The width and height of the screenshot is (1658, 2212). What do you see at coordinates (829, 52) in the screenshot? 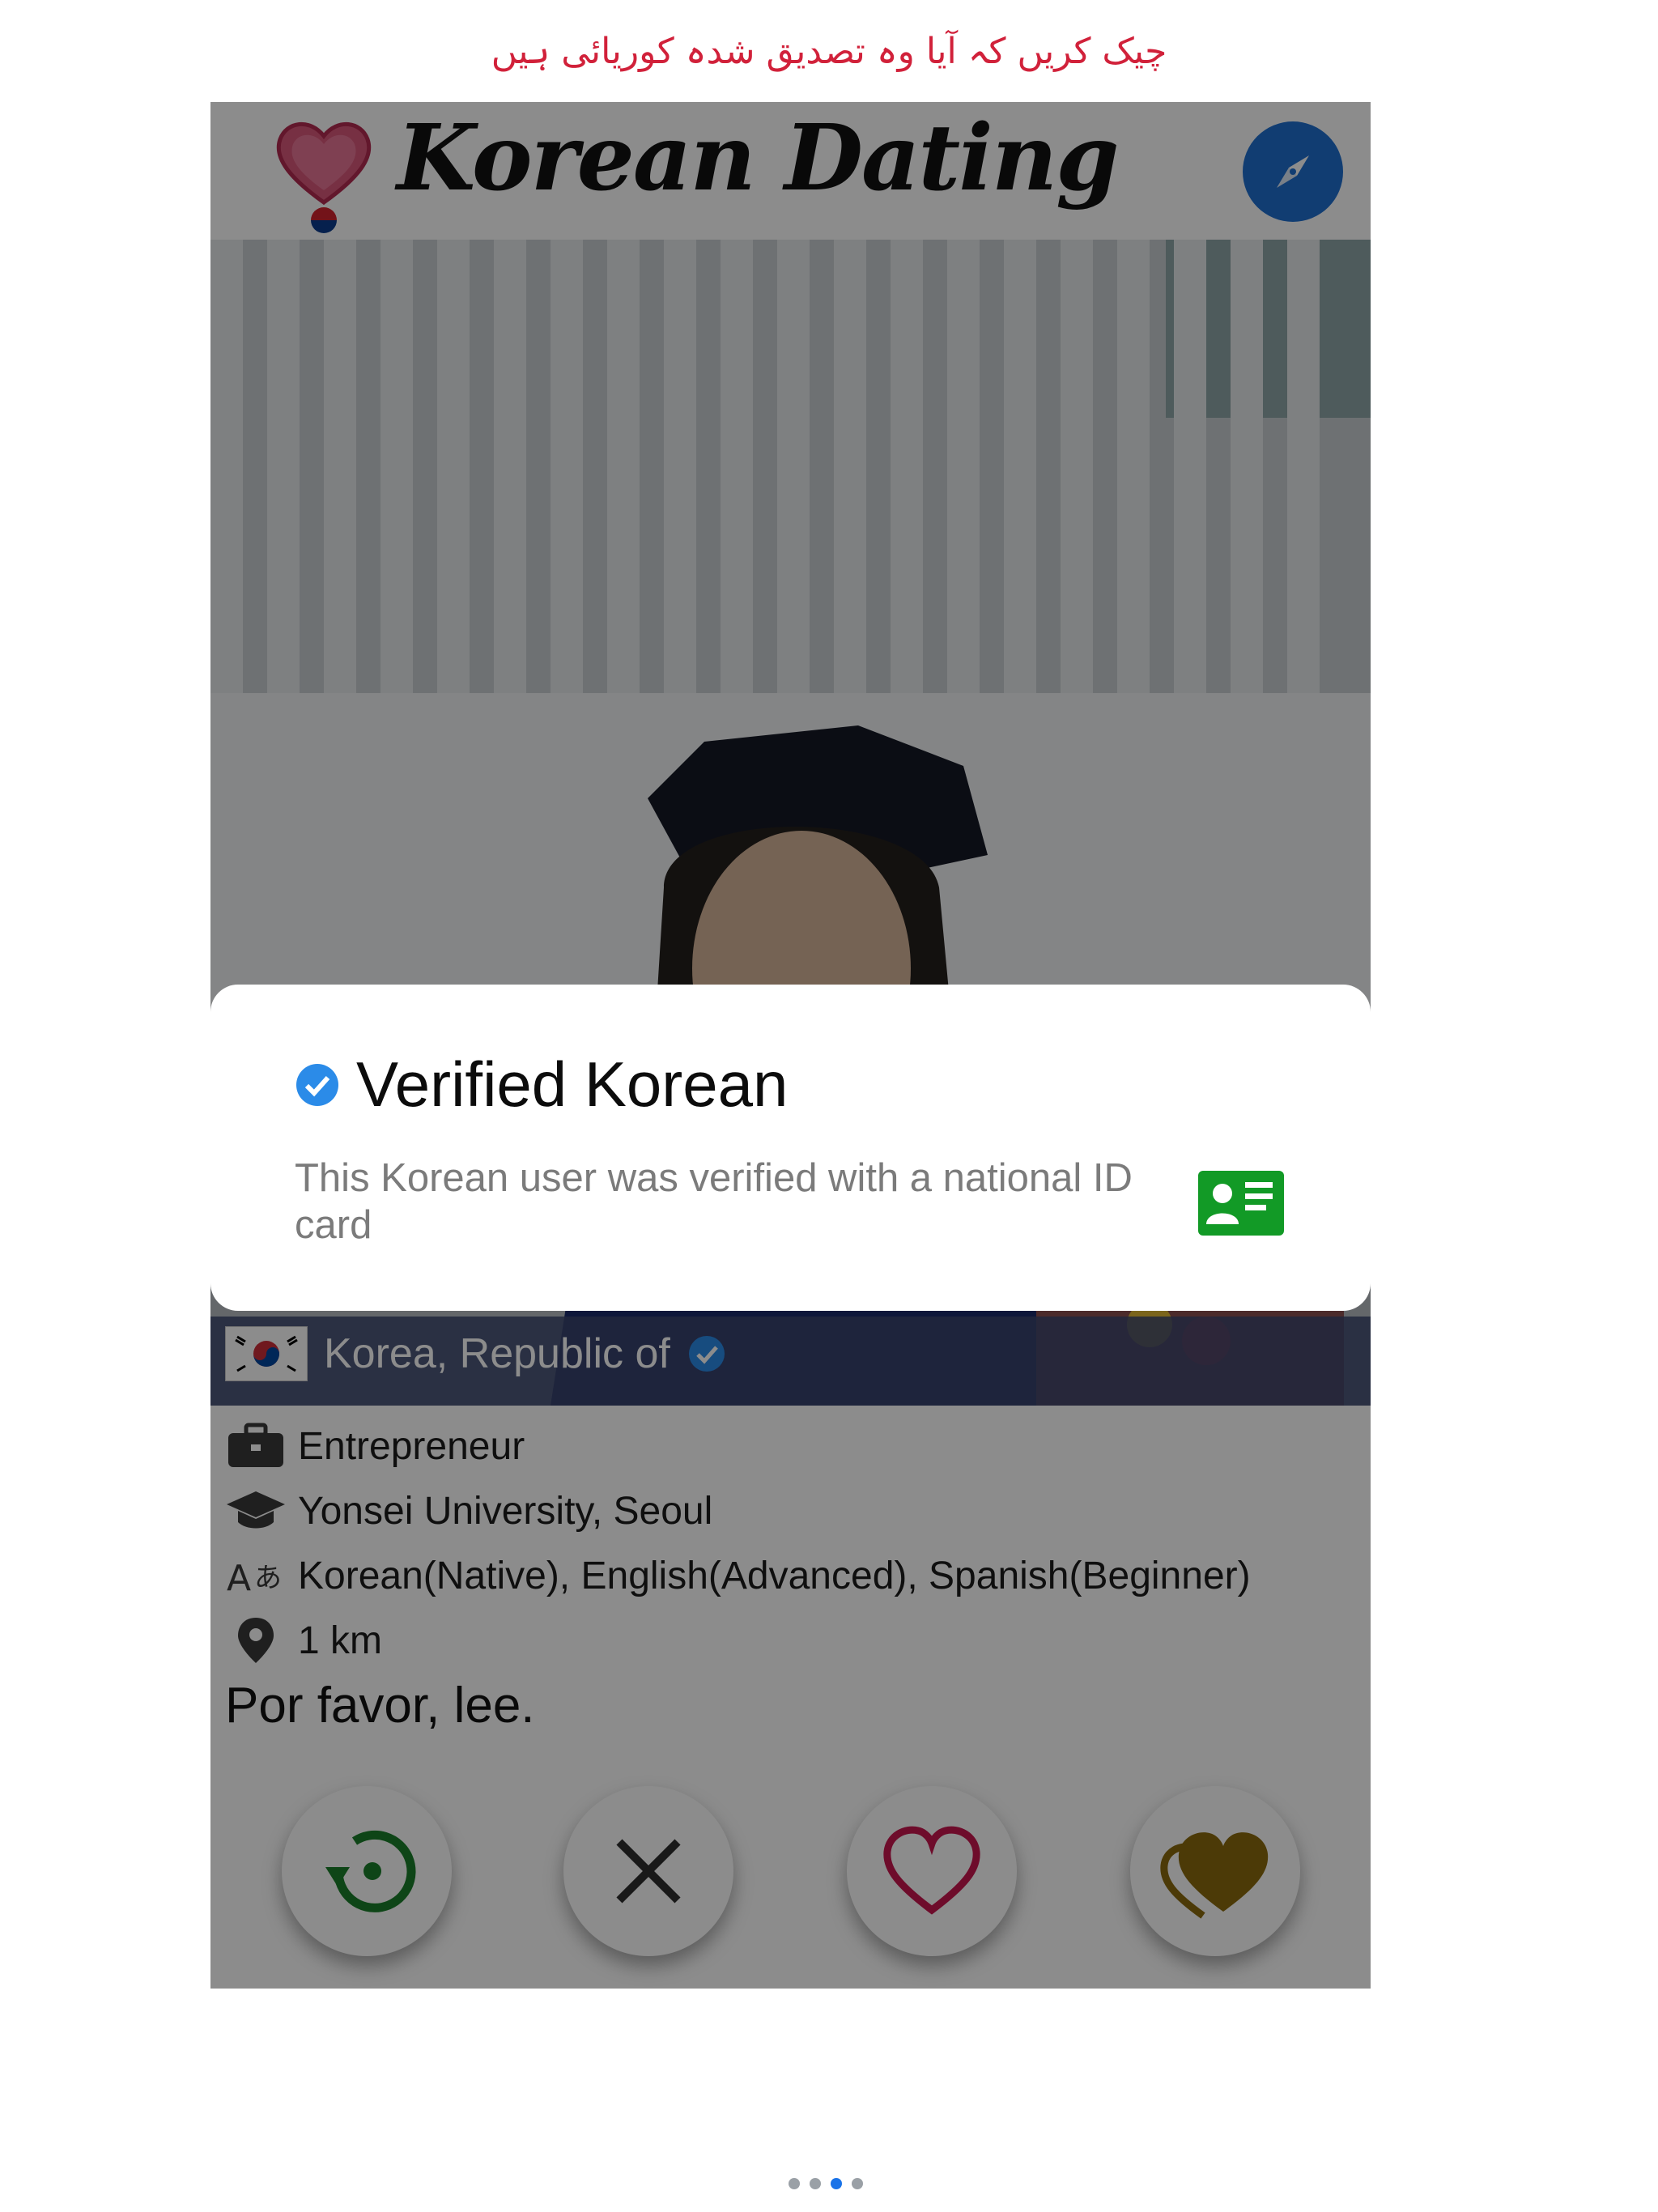
I see `promo-caption: چیک کریں کہ آیا وہ تصدیق شدہ کوریائی ہیں` at bounding box center [829, 52].